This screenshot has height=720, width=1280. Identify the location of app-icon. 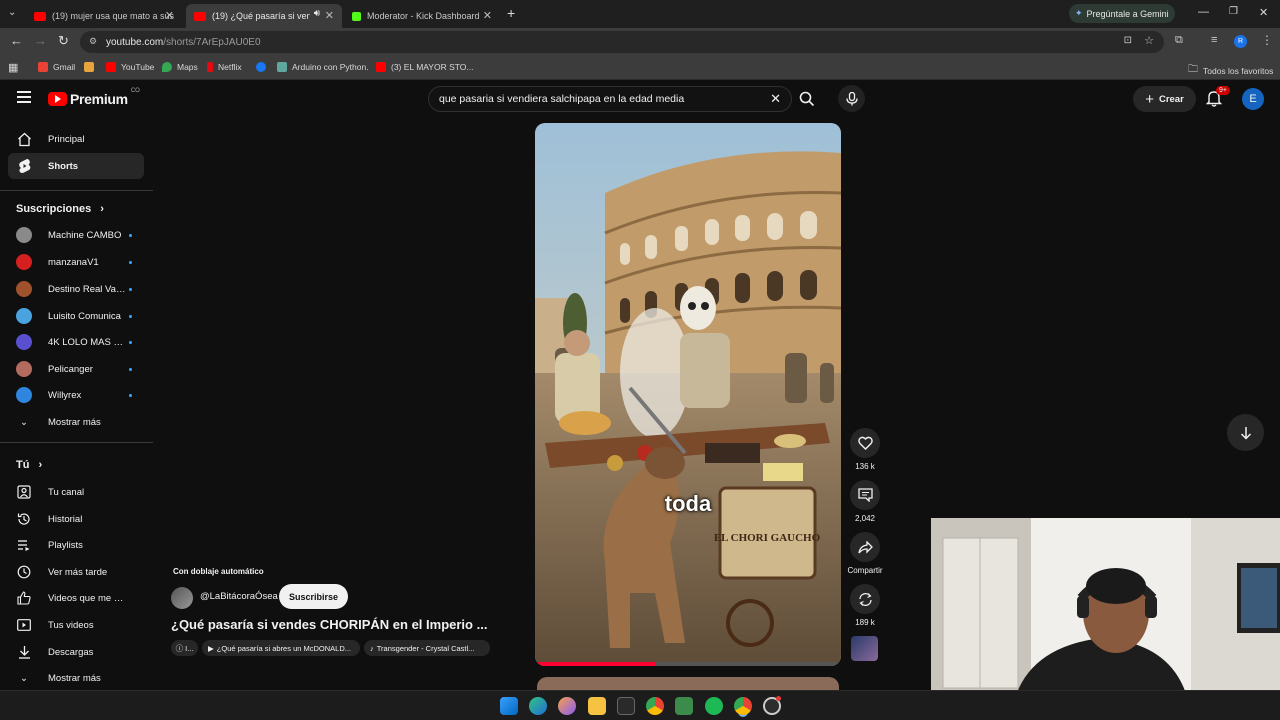
(684, 706).